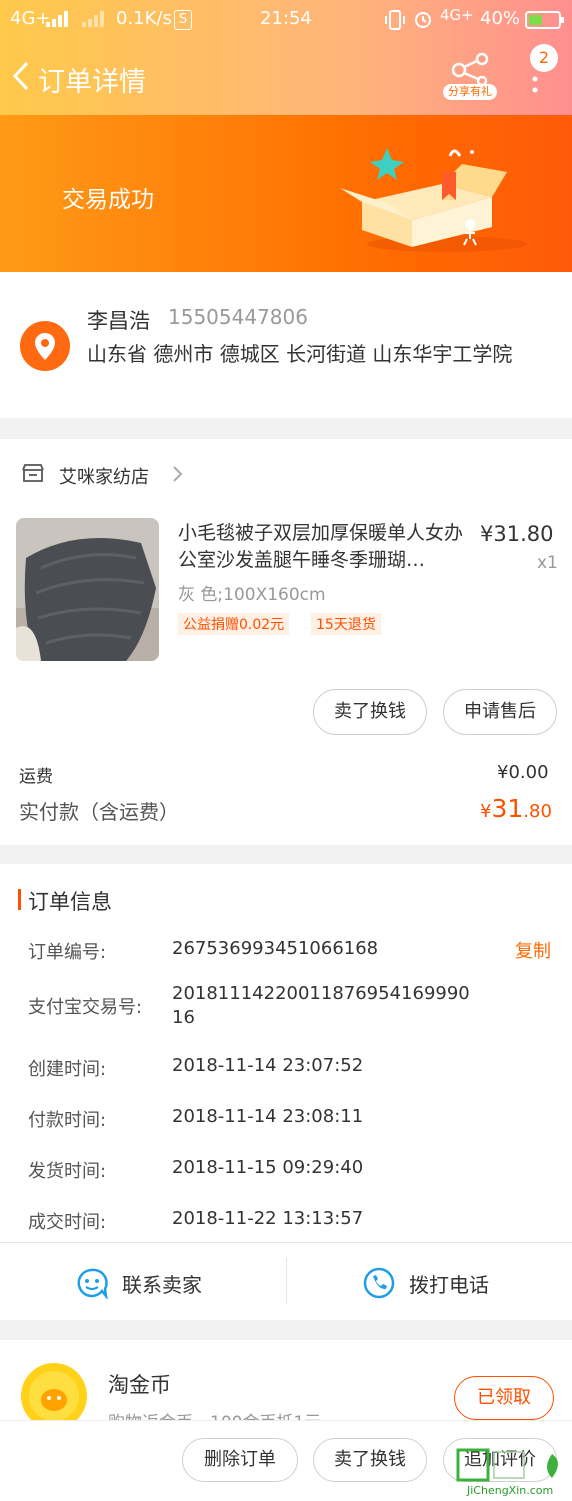  Describe the element at coordinates (370, 1460) in the screenshot. I see `sell-again-button: 卖了换钱` at that location.